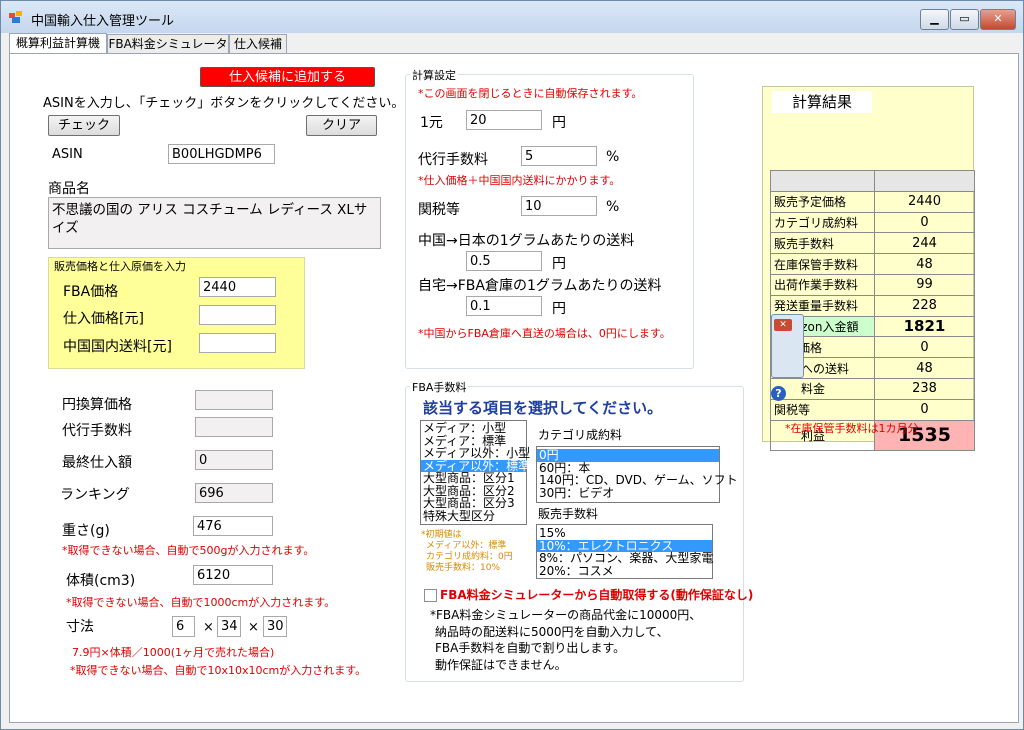 The image size is (1024, 730). Describe the element at coordinates (783, 325) in the screenshot. I see `popup-close-icon: ✕` at that location.